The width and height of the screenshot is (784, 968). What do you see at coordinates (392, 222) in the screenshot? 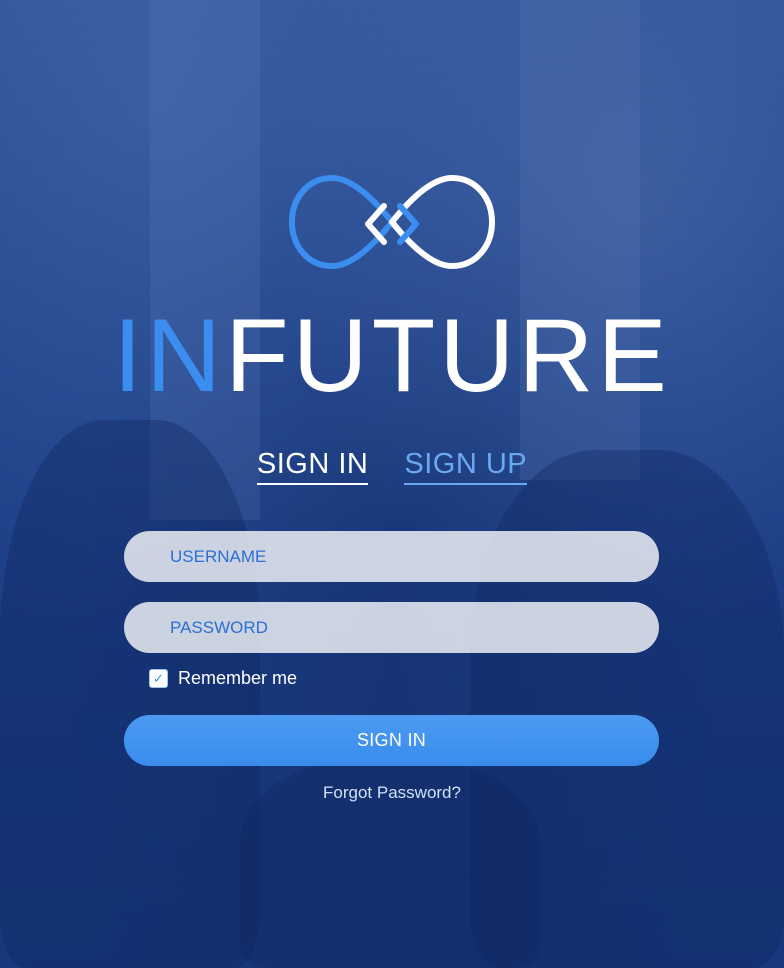
I see `infinity-code-icon` at bounding box center [392, 222].